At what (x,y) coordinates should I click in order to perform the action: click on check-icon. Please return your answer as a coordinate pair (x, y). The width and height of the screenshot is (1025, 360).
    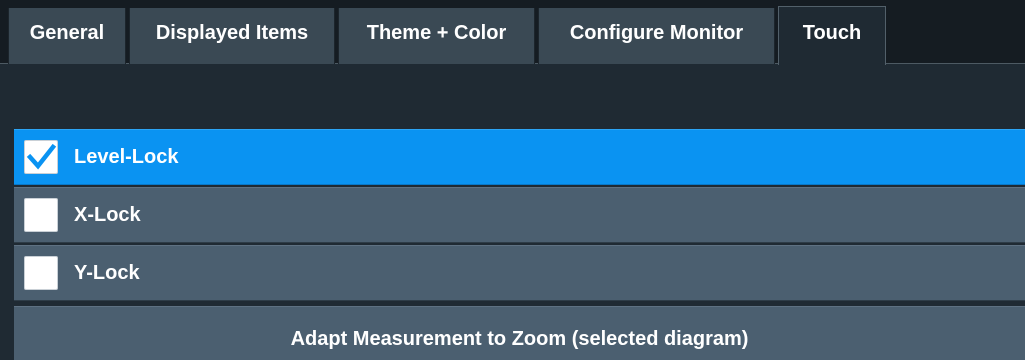
    Looking at the image, I should click on (41, 156).